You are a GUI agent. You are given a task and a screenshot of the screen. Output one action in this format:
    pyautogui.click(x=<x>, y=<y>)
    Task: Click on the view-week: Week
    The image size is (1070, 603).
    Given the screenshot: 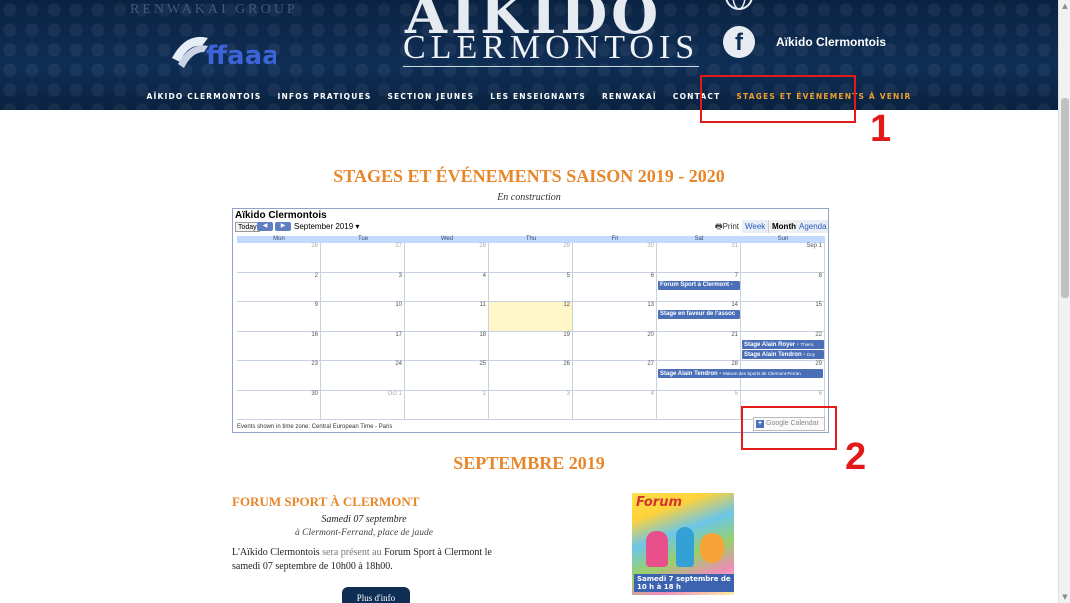 What is the action you would take?
    pyautogui.click(x=755, y=226)
    